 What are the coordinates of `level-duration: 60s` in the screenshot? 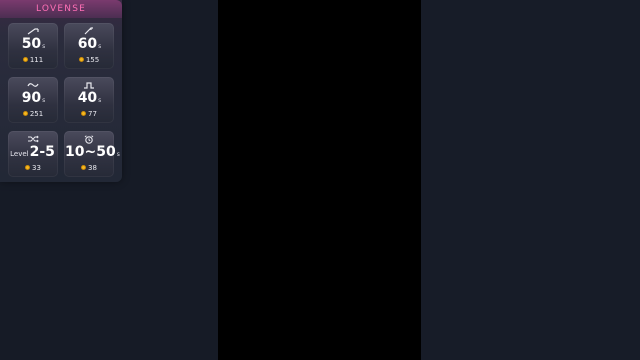 It's located at (89, 44).